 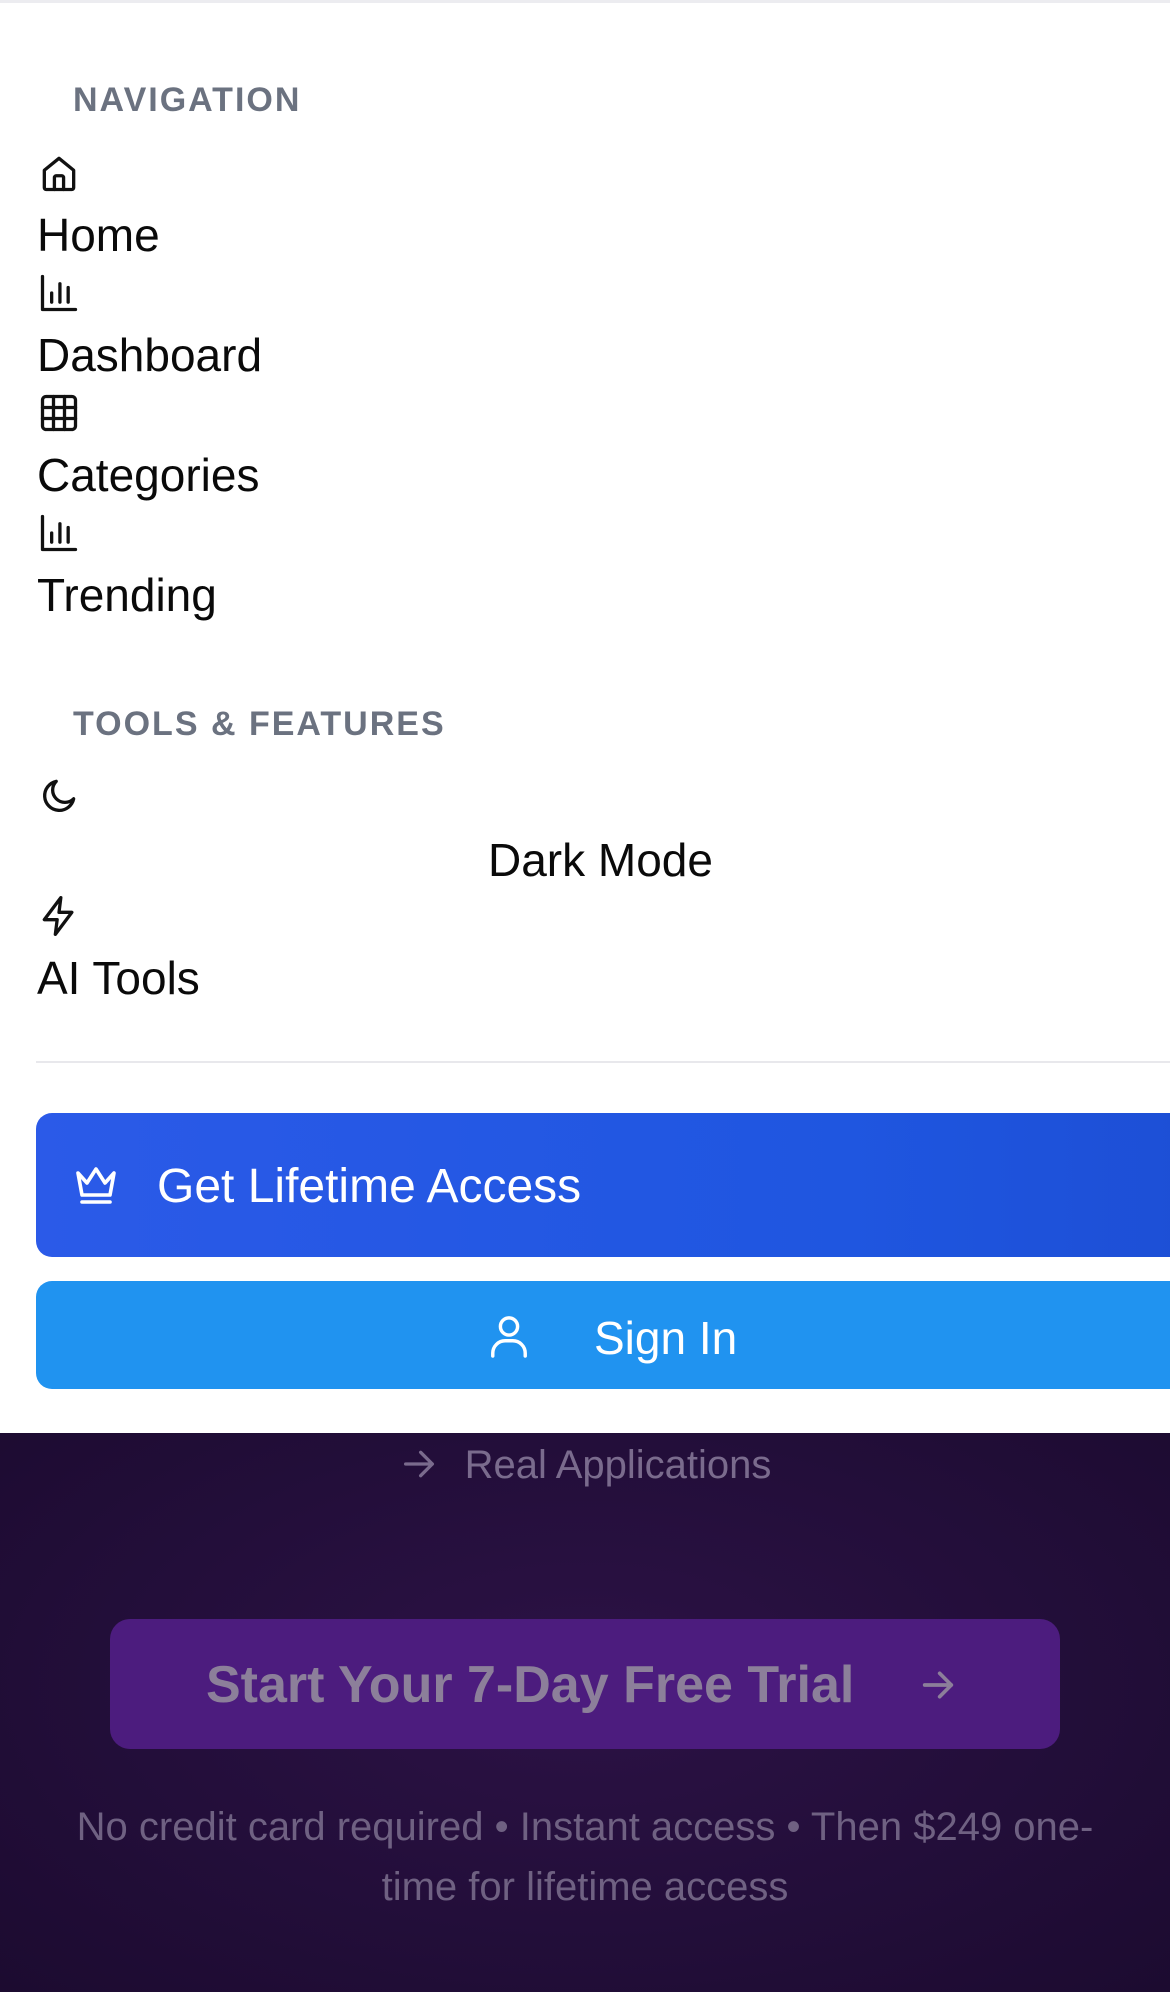 I want to click on nav-item-label: Categories, so click(x=148, y=475).